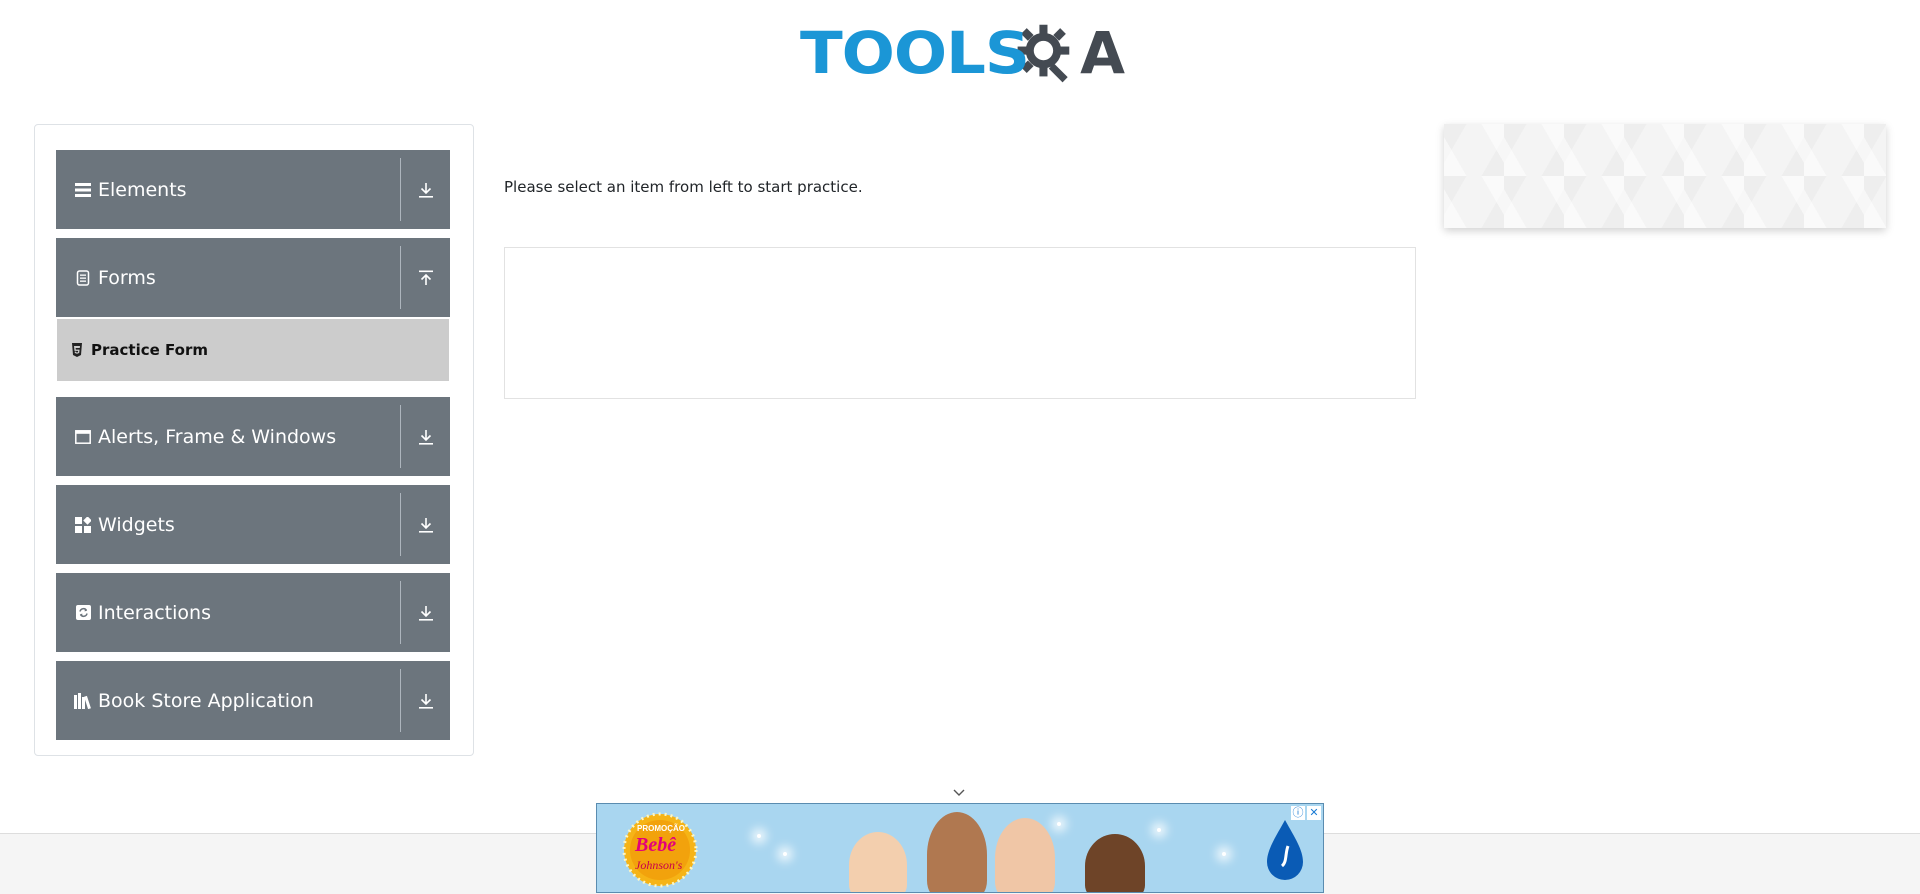 This screenshot has height=894, width=1920. What do you see at coordinates (959, 793) in the screenshot?
I see `chevron-down-icon` at bounding box center [959, 793].